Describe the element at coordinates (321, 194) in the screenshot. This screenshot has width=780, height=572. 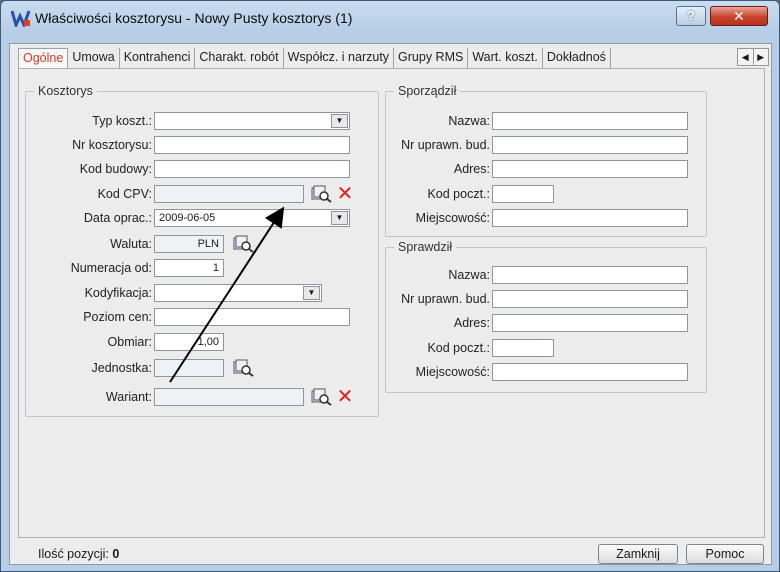
I see `kod-cpv-lookup-icon` at that location.